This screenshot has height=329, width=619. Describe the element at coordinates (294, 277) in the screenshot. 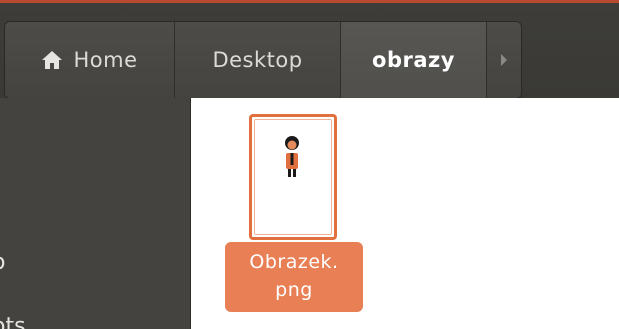

I see `file-name-label: Obrazek. png` at that location.